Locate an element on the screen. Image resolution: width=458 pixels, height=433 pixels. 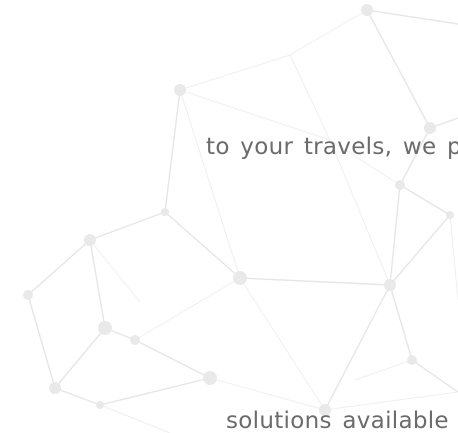
body-text-line-1: to your travels, we pay is located at coordinates (332, 147).